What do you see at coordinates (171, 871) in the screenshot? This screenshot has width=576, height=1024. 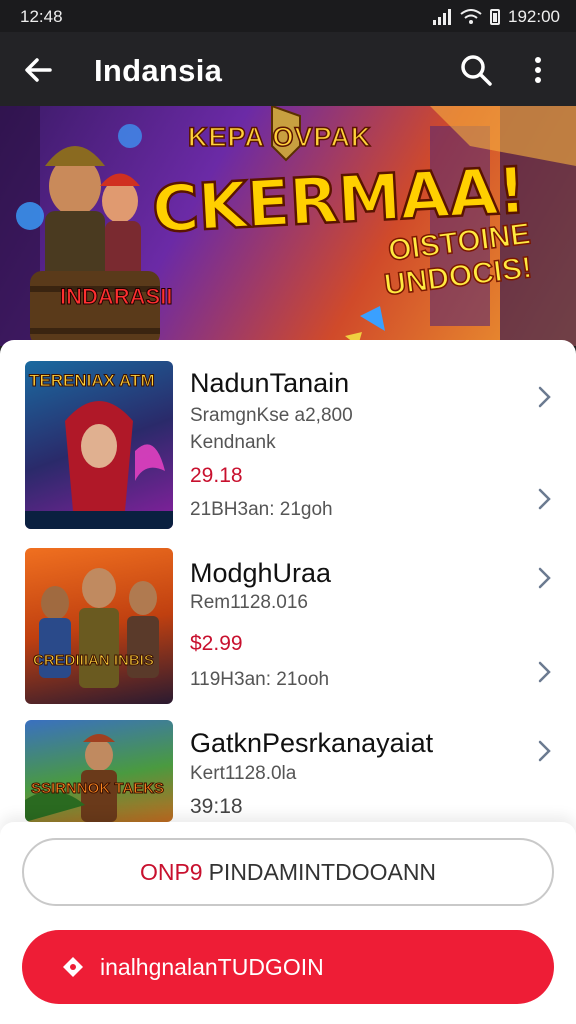 I see `secondary-button-code: ONP9` at bounding box center [171, 871].